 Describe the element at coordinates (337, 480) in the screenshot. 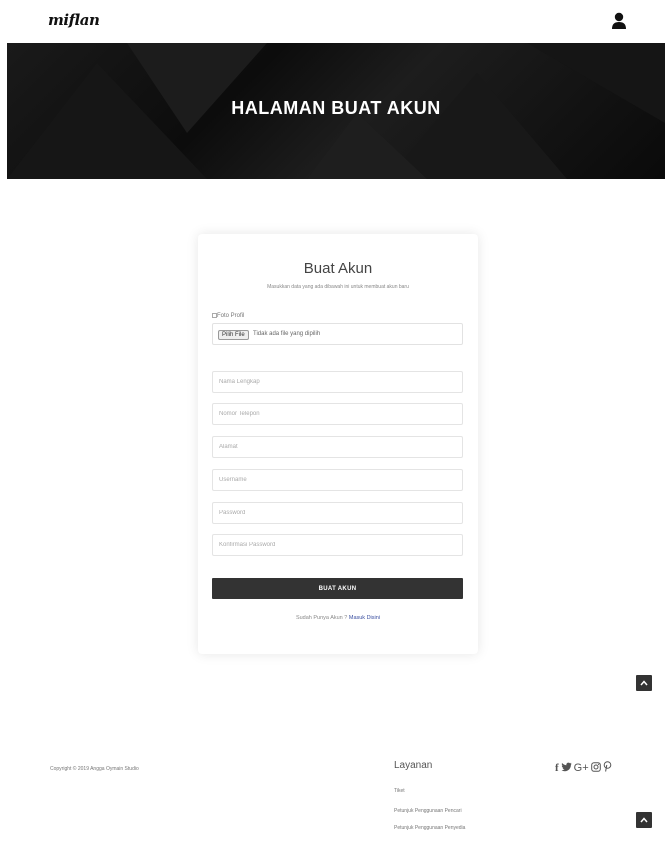

I see `username-input` at that location.